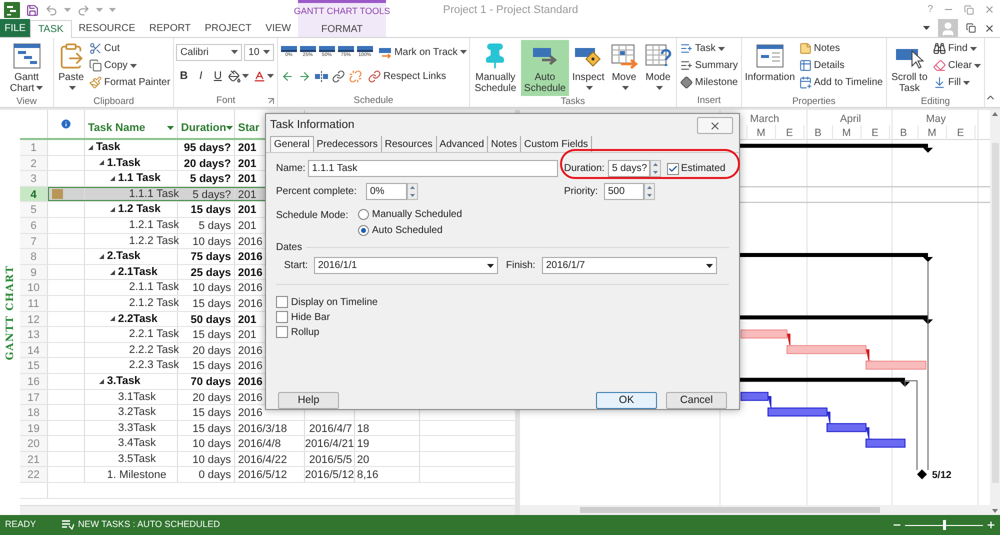  What do you see at coordinates (521, 266) in the screenshot?
I see `field-label: Finish:` at bounding box center [521, 266].